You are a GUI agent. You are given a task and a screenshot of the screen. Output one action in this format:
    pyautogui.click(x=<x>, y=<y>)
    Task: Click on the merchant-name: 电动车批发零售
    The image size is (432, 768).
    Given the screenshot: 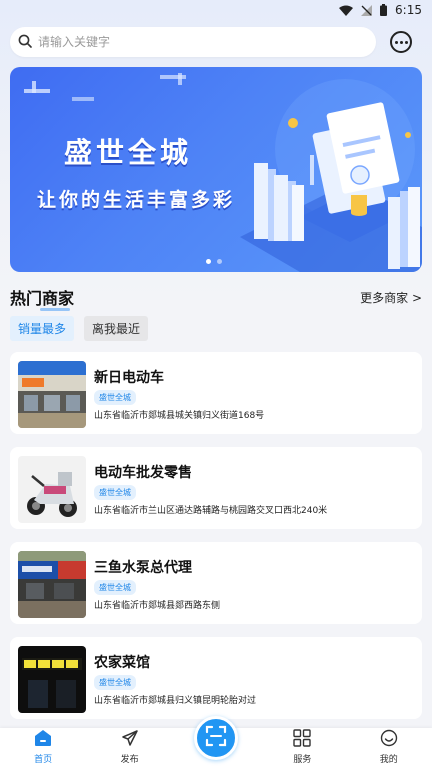 What is the action you would take?
    pyautogui.click(x=143, y=473)
    